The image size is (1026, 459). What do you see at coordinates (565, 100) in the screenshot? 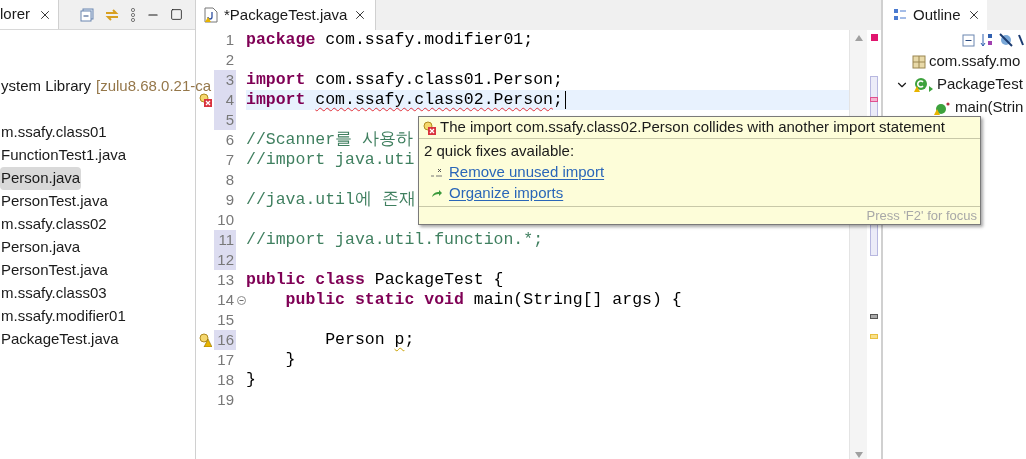
I see `text-cursor` at bounding box center [565, 100].